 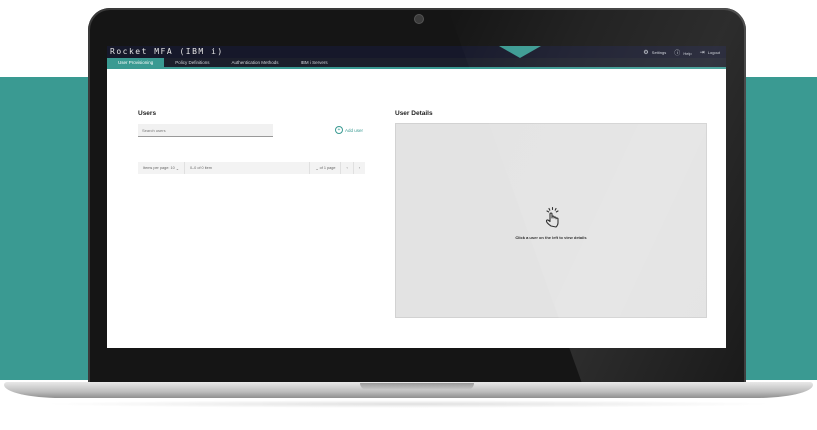 What do you see at coordinates (205, 130) in the screenshot?
I see `search-users-input: Search users` at bounding box center [205, 130].